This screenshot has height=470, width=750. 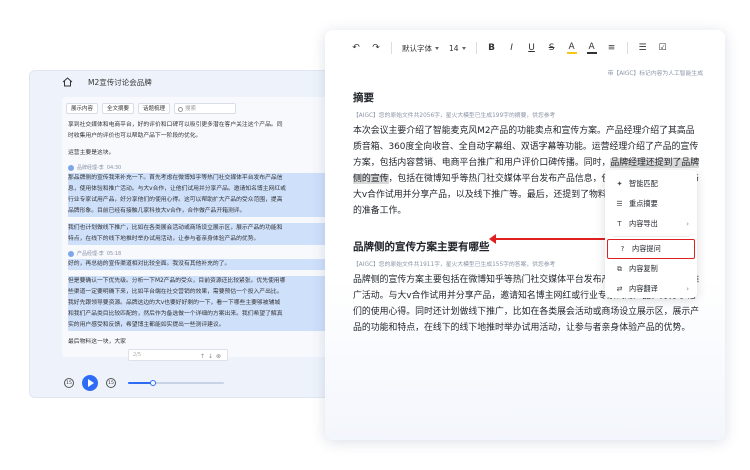 I want to click on search-result-navigator: 2/5 ↑↓⊗, so click(x=178, y=355).